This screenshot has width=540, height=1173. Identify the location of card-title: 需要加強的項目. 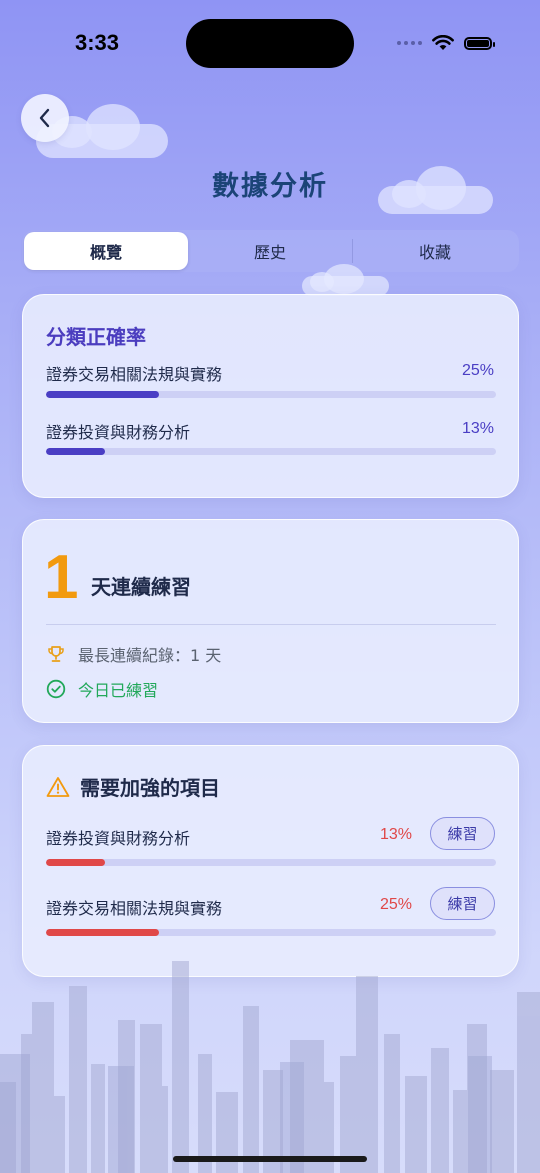
(150, 788).